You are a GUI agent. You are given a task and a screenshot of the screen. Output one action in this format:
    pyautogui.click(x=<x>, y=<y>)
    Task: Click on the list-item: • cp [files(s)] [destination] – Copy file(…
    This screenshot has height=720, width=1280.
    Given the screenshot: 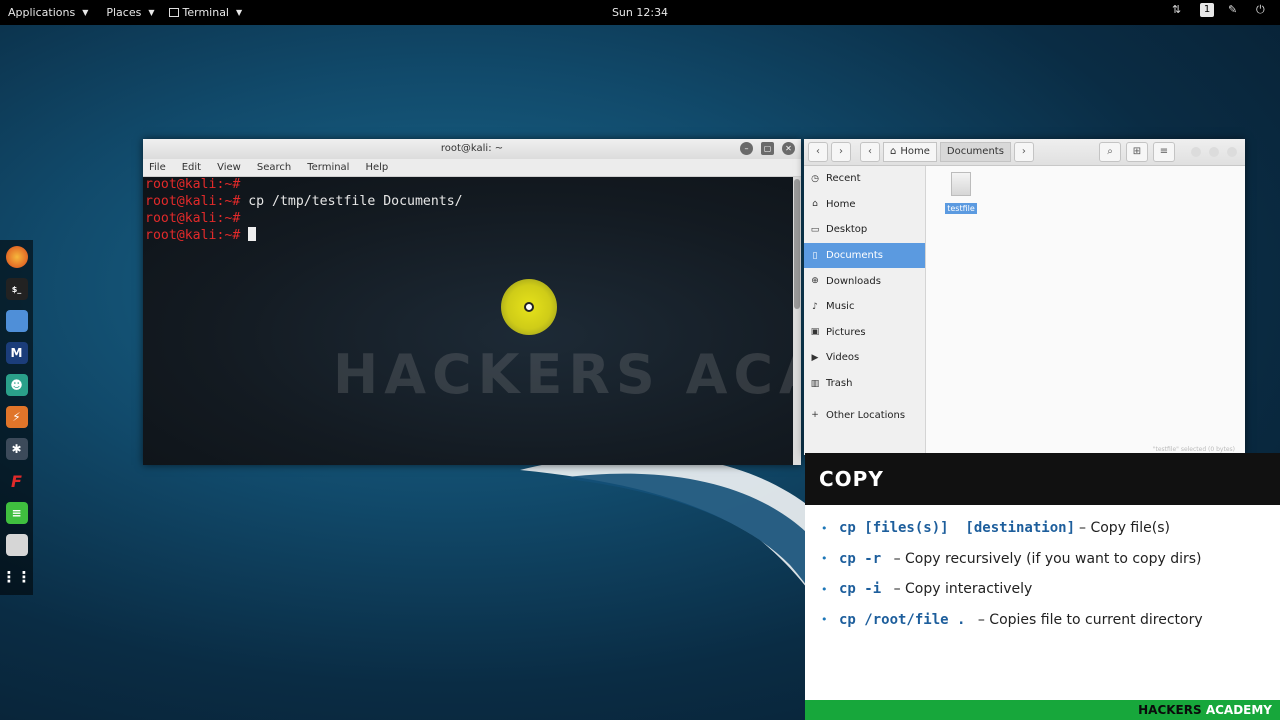 What is the action you would take?
    pyautogui.click(x=1050, y=528)
    